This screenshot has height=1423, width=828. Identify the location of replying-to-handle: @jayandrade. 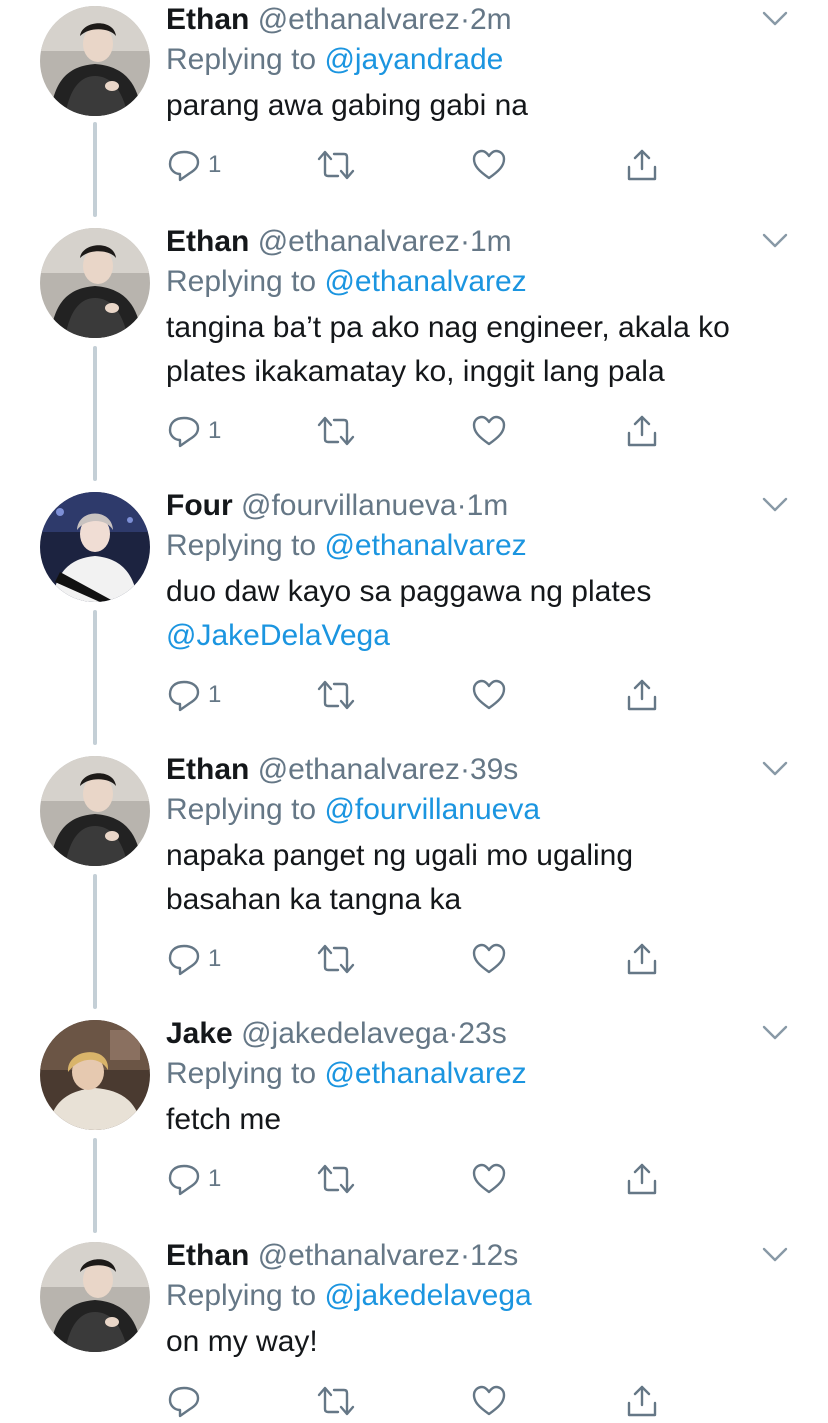
(413, 59).